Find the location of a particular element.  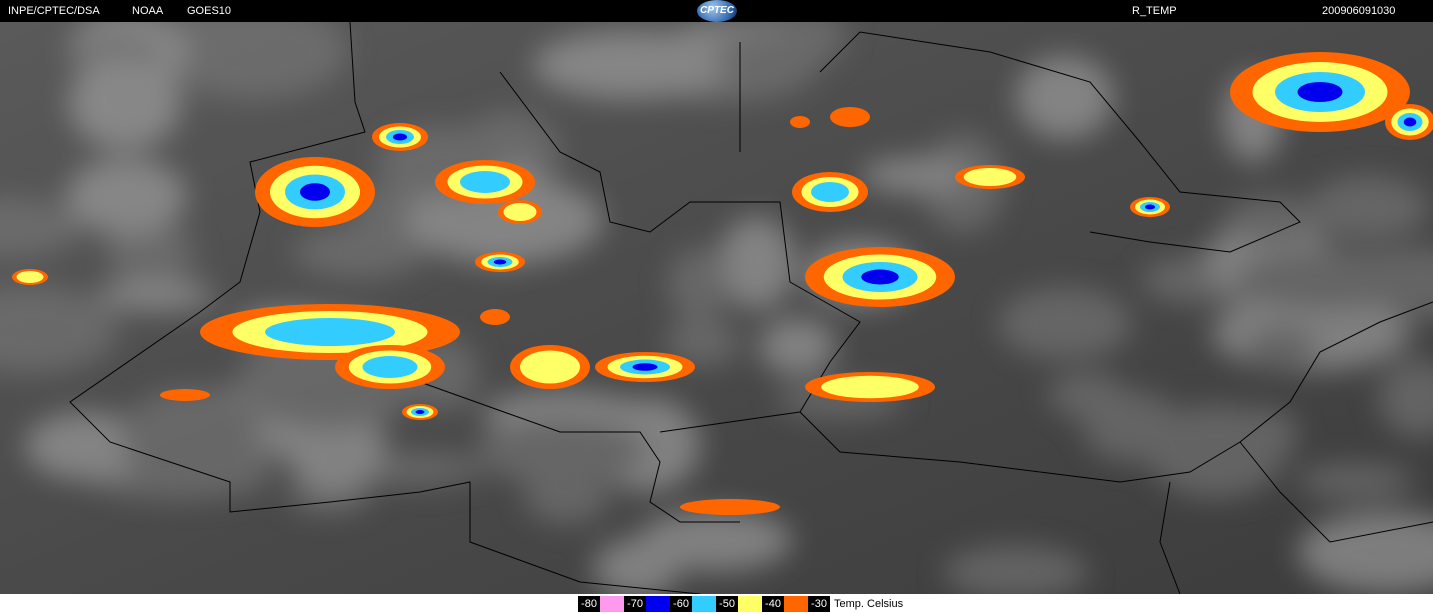

cptec-logo: CPTEC is located at coordinates (717, 11).